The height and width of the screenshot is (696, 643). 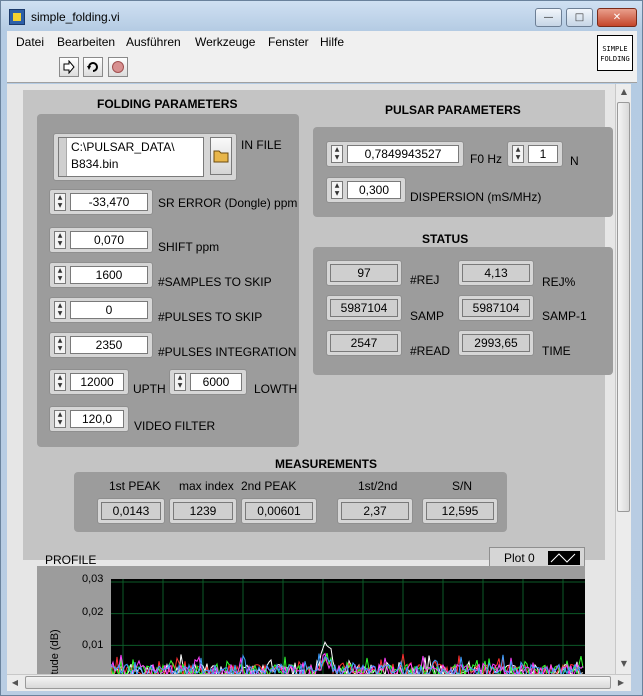 What do you see at coordinates (364, 308) in the screenshot?
I see `samp-indicator: 5987104` at bounding box center [364, 308].